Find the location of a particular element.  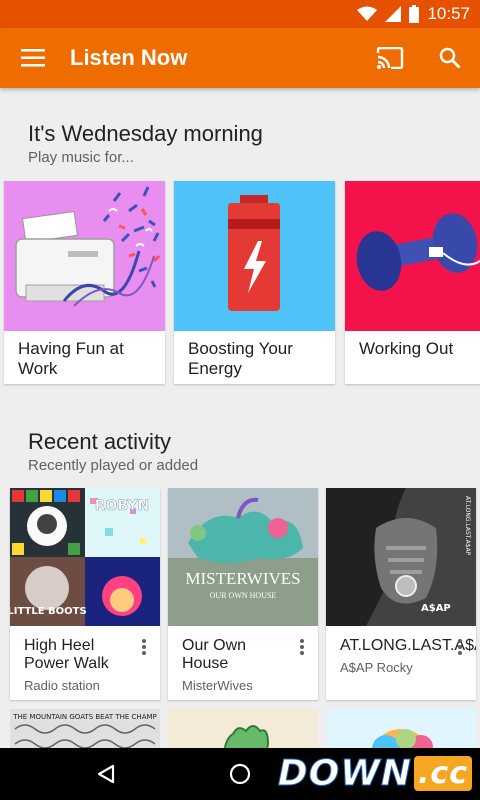

menu-button is located at coordinates (33, 58).